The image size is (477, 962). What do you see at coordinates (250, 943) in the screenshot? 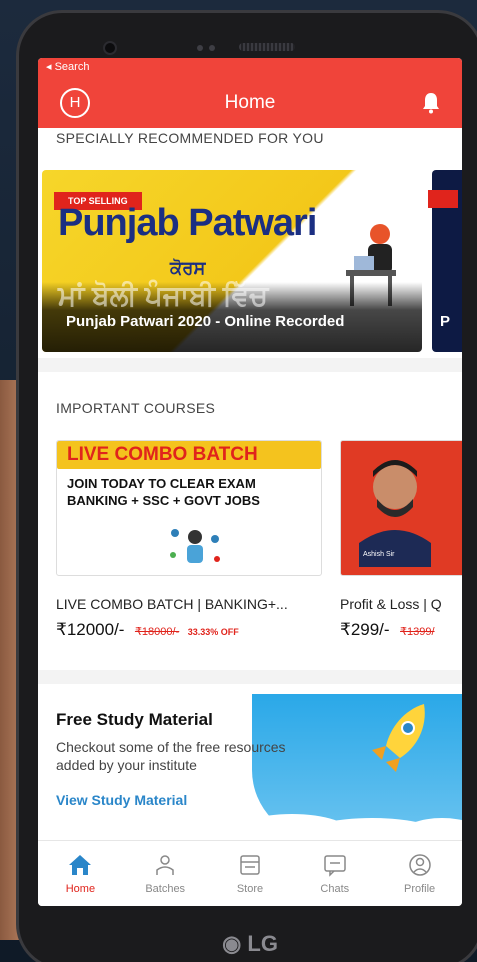
I see `device-brand: ◉ LG` at bounding box center [250, 943].